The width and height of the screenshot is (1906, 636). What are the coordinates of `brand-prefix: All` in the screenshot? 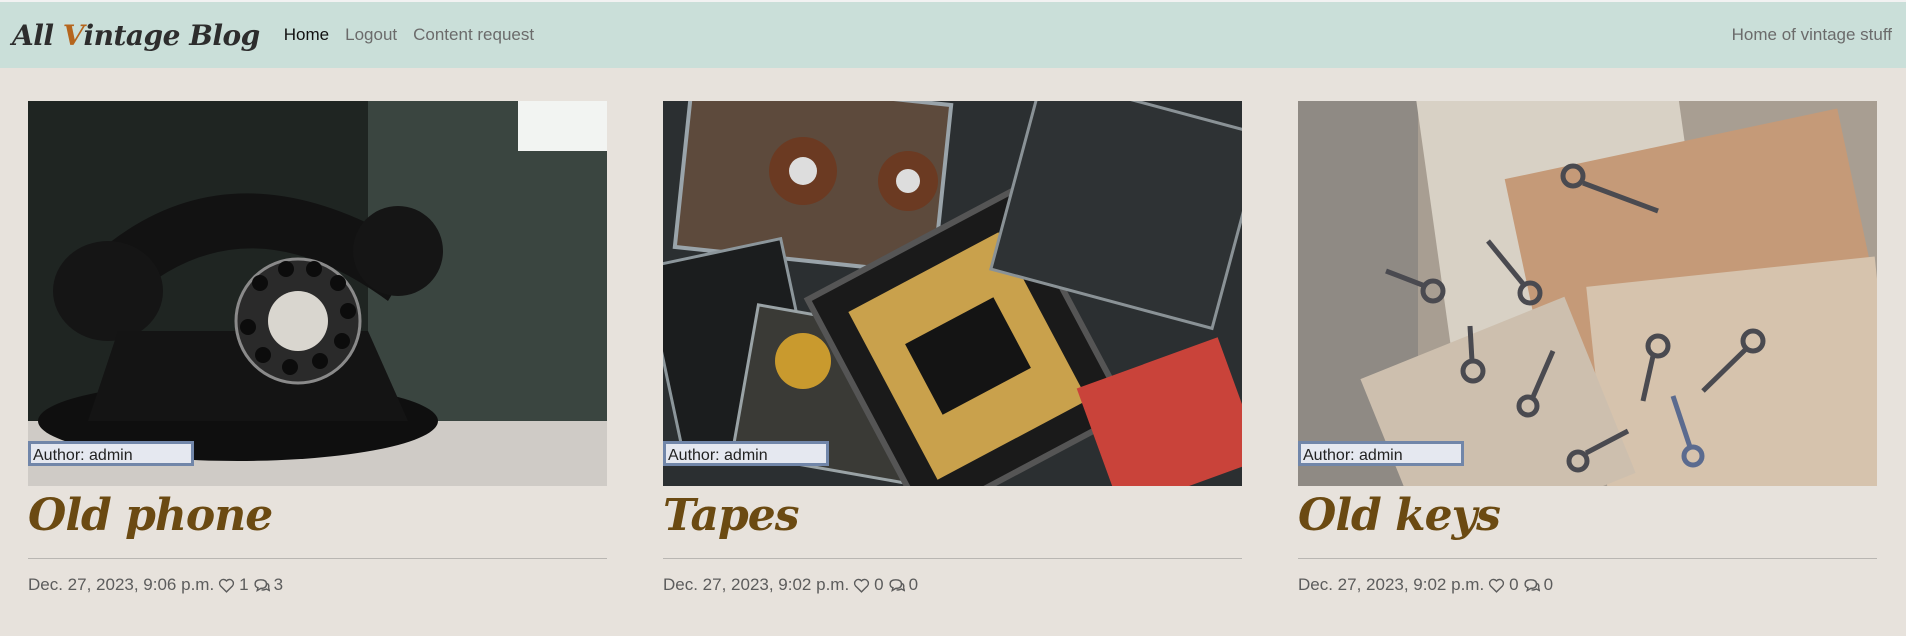 It's located at (37, 35).